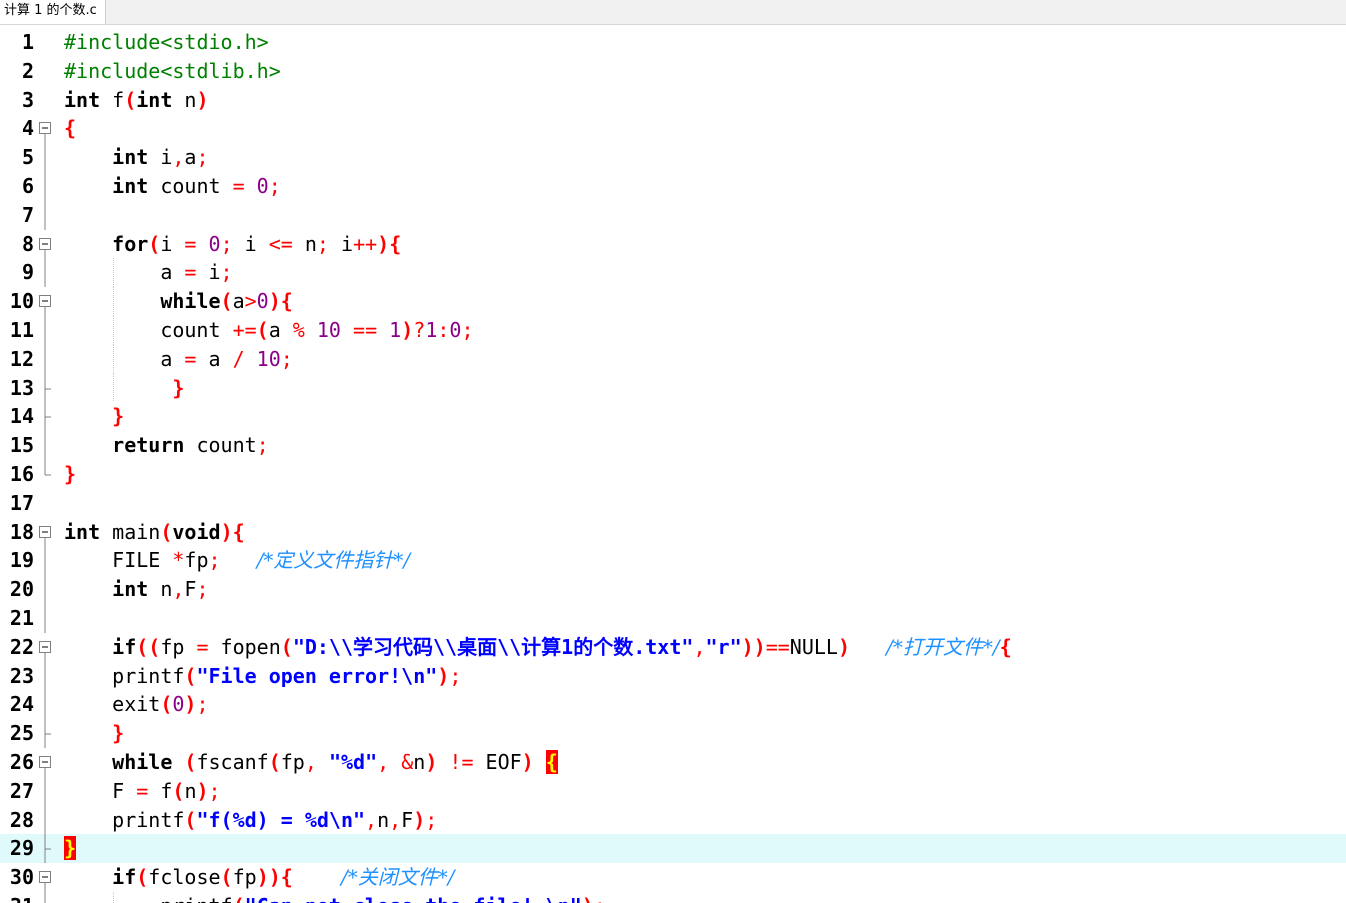  I want to click on code-line: 1 #include<stdio.h>, so click(673, 42).